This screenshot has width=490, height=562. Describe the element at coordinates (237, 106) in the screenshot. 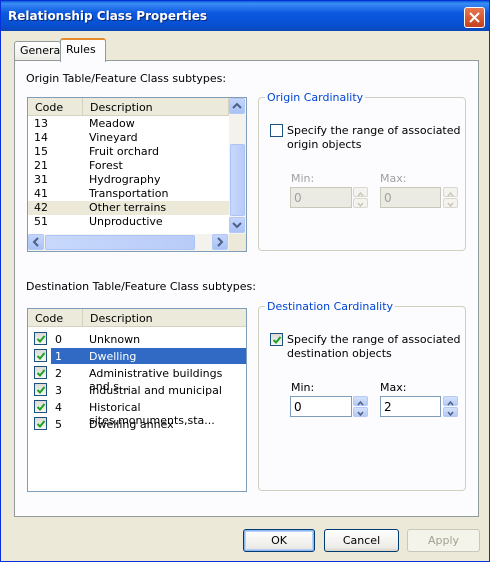

I see `scroll-up-button` at that location.